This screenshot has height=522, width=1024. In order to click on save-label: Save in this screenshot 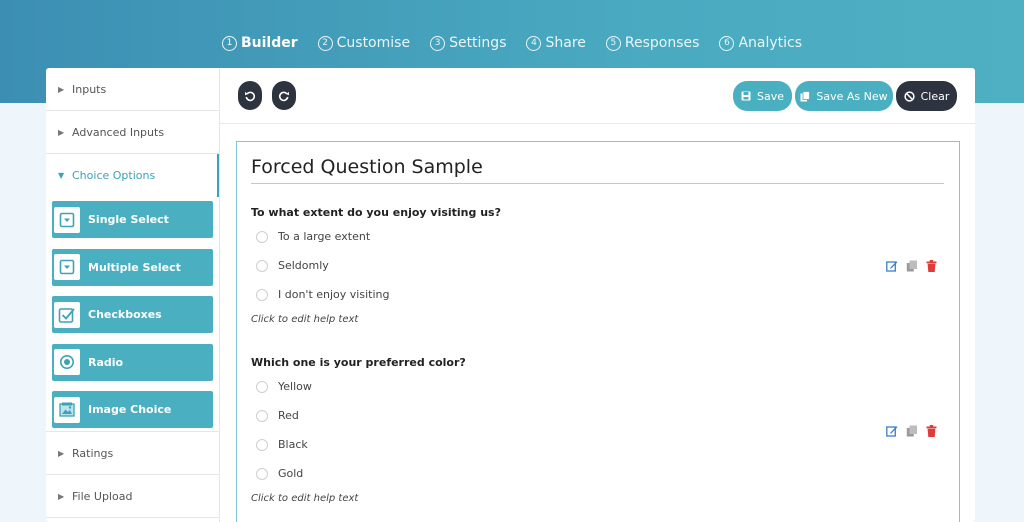, I will do `click(770, 96)`.